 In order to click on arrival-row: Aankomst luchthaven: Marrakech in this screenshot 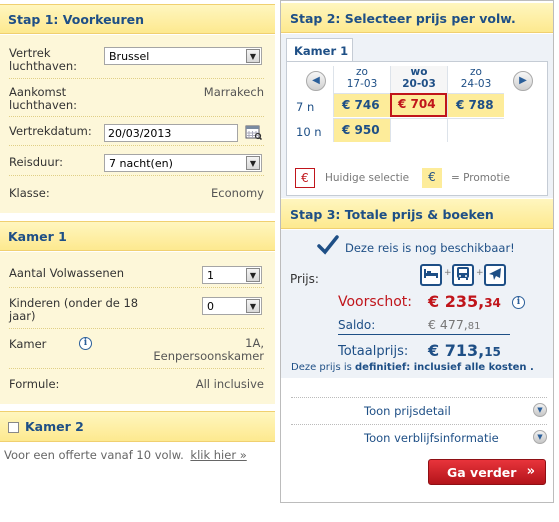, I will do `click(136, 98)`.